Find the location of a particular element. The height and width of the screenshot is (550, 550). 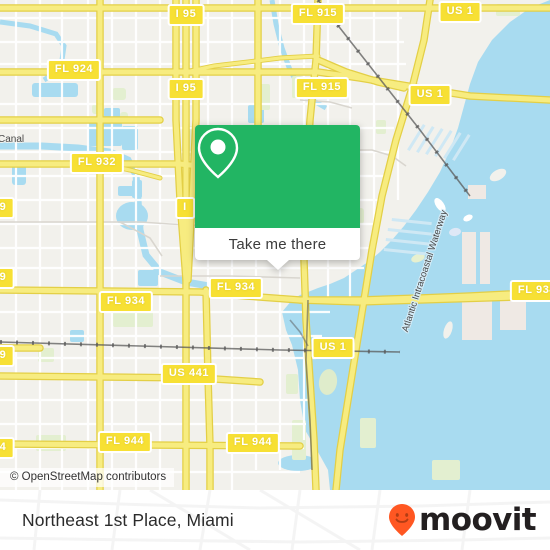

route-shield-label: US 441 is located at coordinates (189, 373).